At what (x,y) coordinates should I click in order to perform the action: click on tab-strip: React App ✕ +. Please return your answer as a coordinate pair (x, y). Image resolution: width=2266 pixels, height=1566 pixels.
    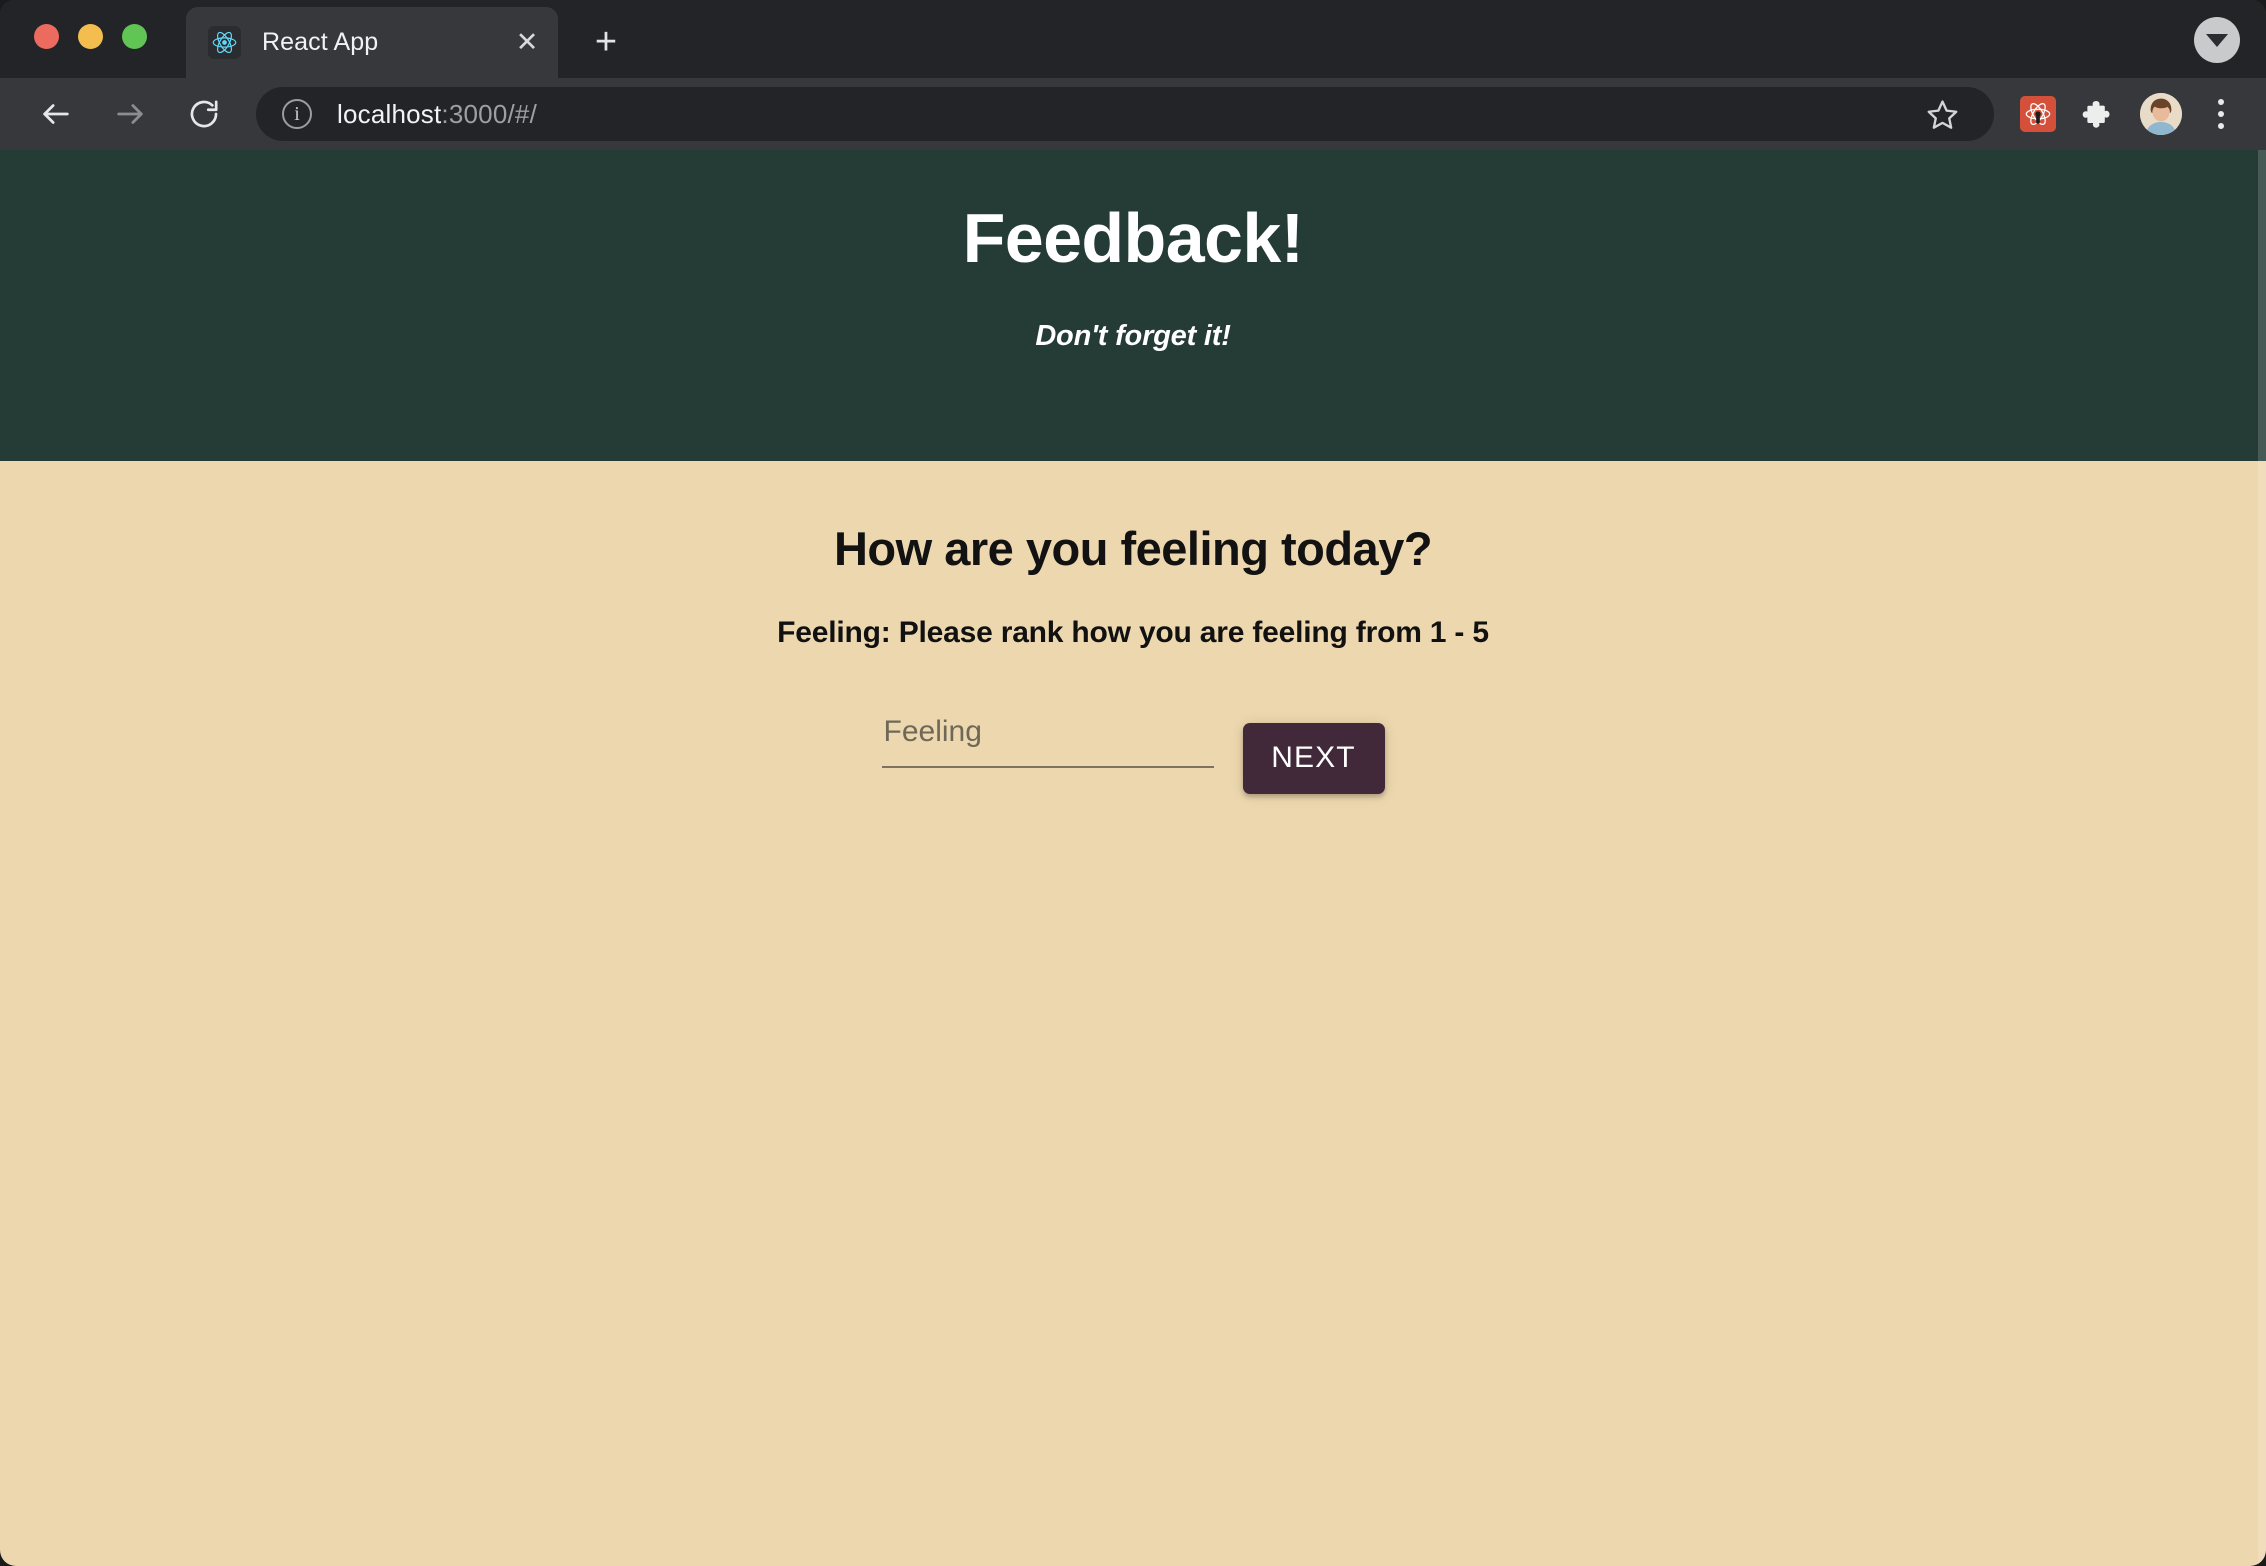
    Looking at the image, I should click on (1133, 39).